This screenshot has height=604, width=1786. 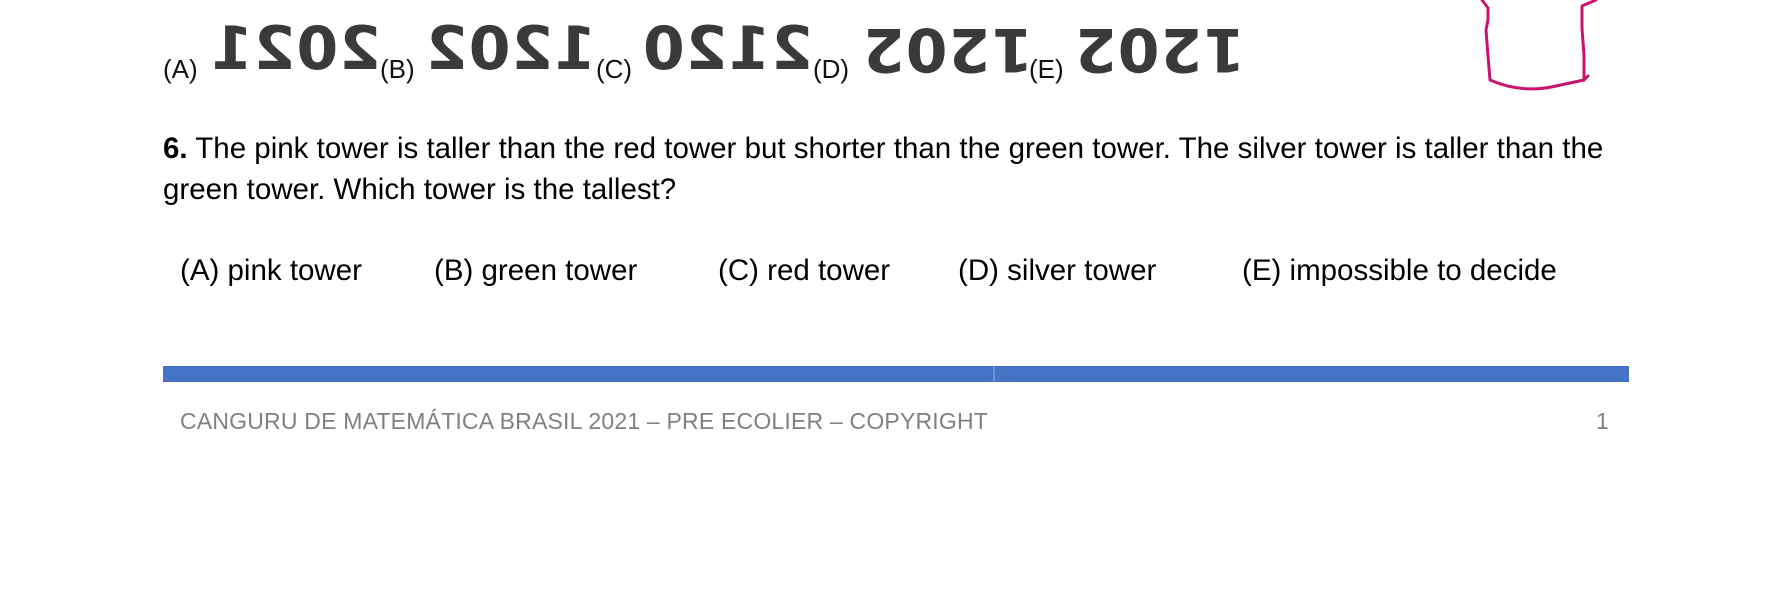 What do you see at coordinates (397, 69) in the screenshot?
I see `option-b-label: (B)` at bounding box center [397, 69].